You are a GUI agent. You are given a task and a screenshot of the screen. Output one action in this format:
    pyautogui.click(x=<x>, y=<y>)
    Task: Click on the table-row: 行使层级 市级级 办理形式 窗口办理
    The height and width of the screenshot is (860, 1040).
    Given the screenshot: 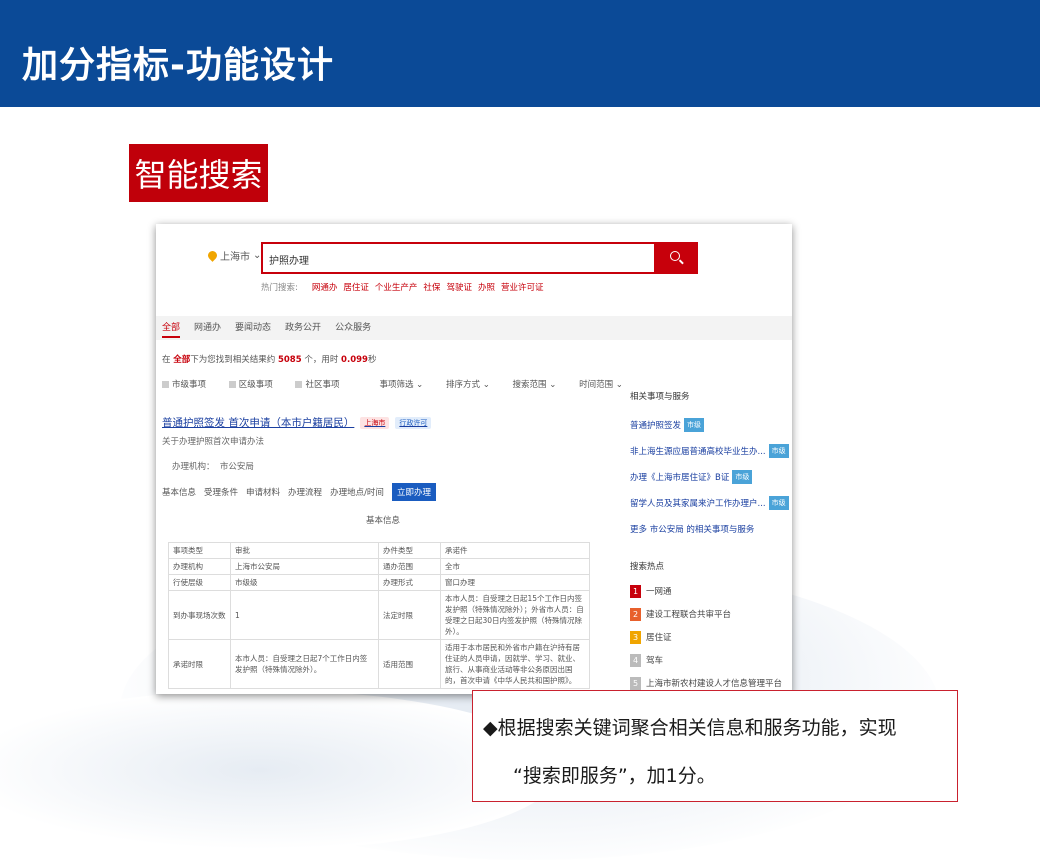 What is the action you would take?
    pyautogui.click(x=379, y=582)
    